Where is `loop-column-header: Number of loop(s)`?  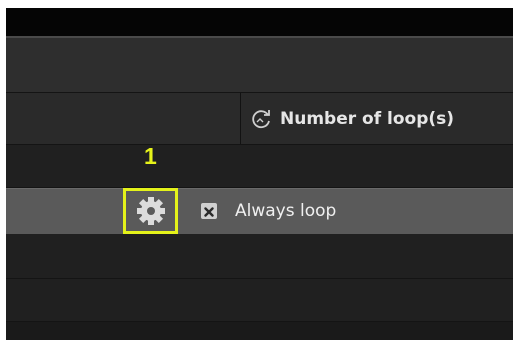 loop-column-header: Number of loop(s) is located at coordinates (351, 118).